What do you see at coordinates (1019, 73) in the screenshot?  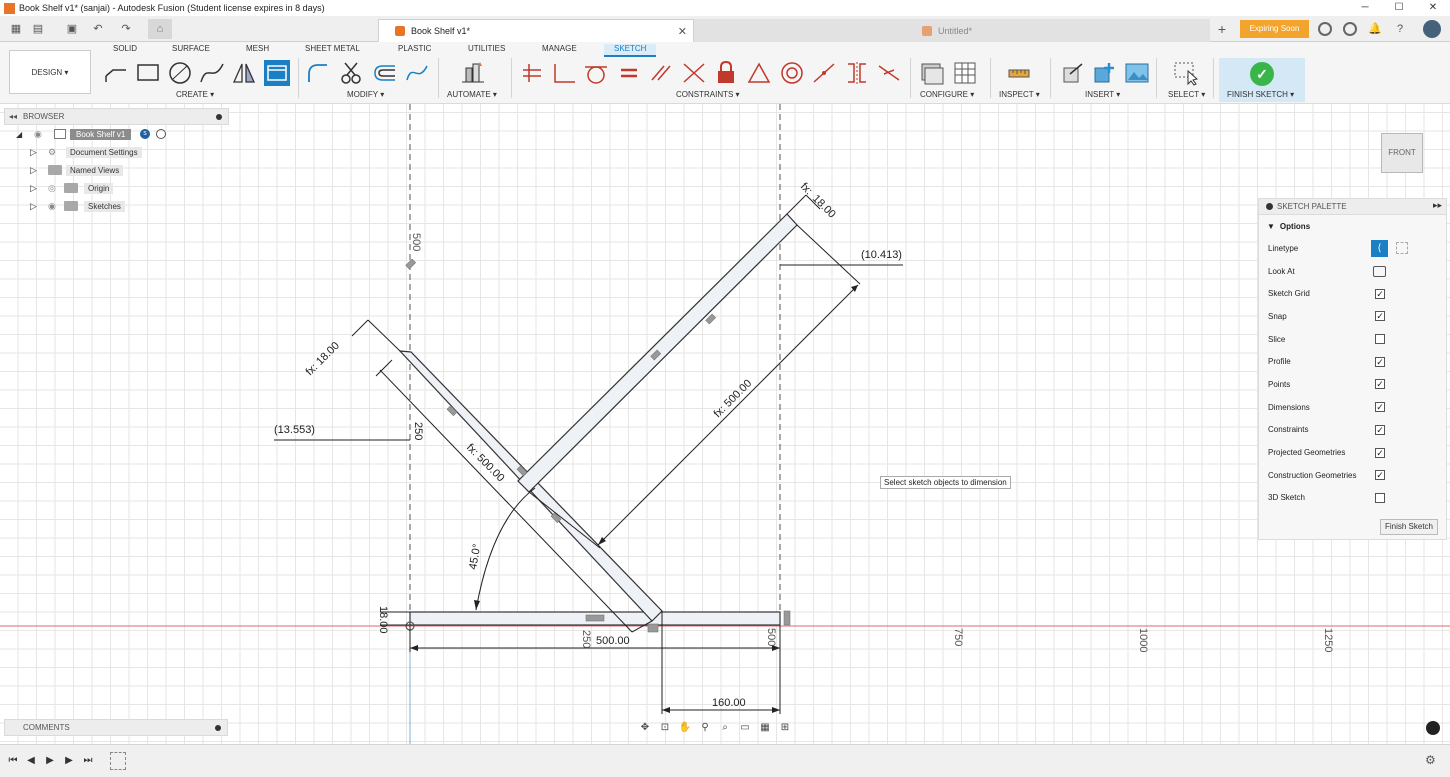 I see `measure-icon` at bounding box center [1019, 73].